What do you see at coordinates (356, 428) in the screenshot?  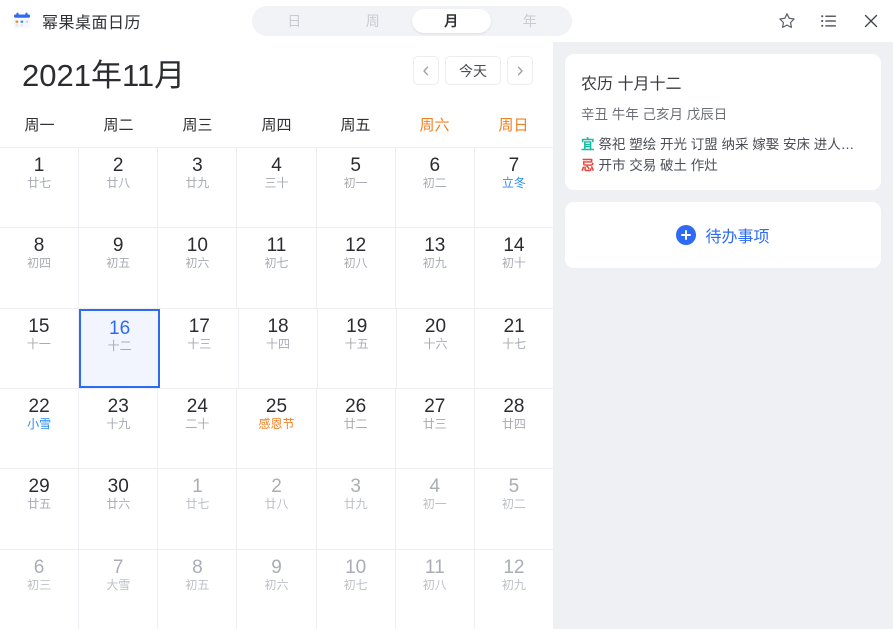 I see `day-cell: 26 廿二` at bounding box center [356, 428].